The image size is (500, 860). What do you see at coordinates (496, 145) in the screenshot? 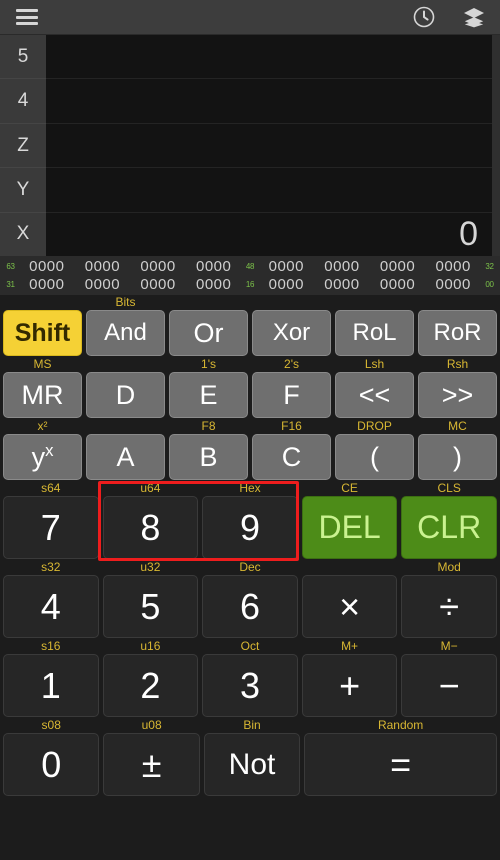
I see `display-scrollbar` at bounding box center [496, 145].